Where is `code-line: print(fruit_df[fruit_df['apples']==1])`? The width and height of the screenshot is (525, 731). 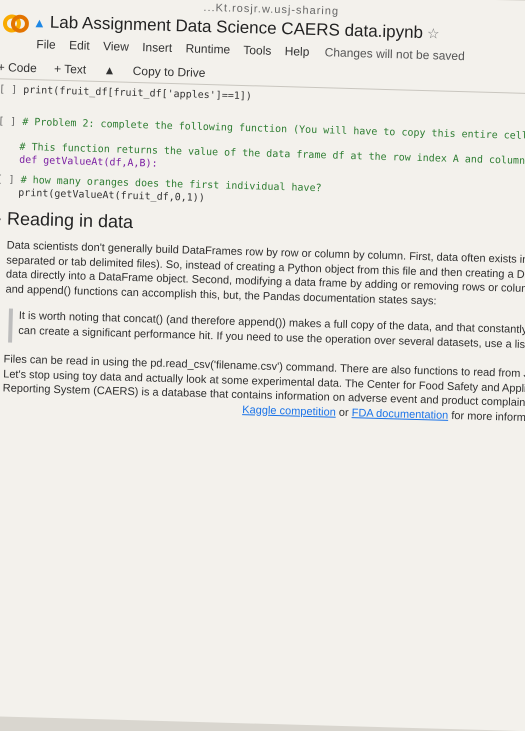
code-line: print(fruit_df[fruit_df['apples']==1]) is located at coordinates (138, 93).